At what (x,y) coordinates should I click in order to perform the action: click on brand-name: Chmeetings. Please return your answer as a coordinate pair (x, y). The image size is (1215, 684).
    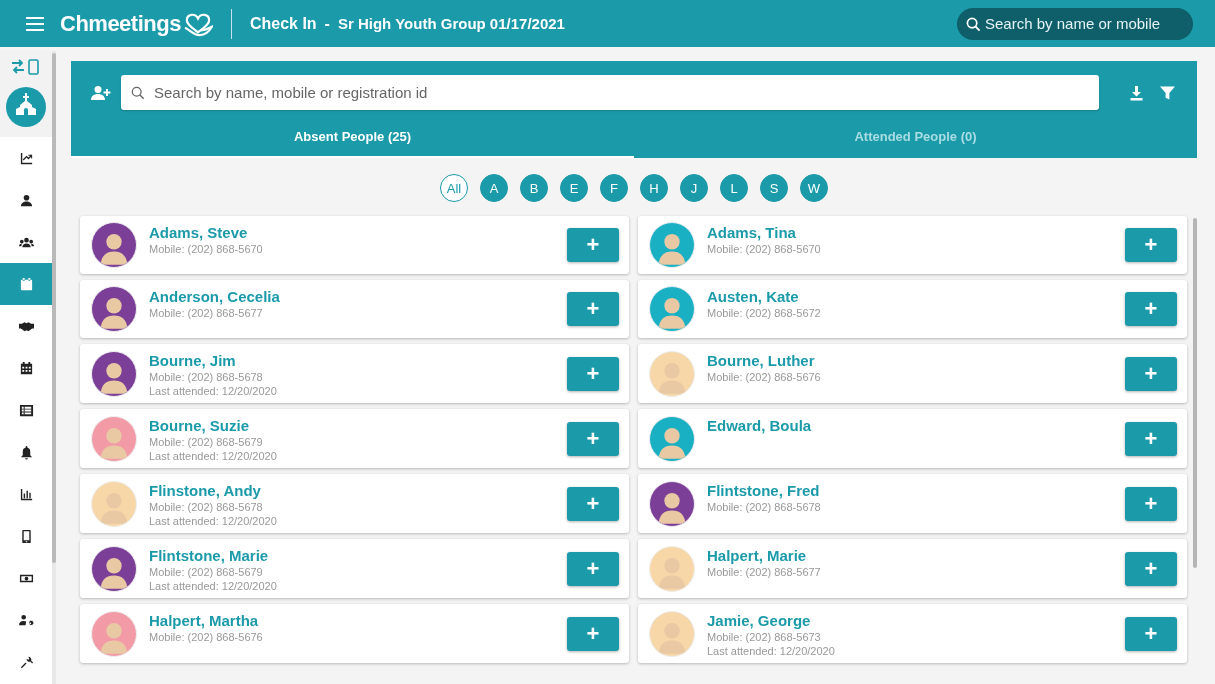
    Looking at the image, I should click on (120, 23).